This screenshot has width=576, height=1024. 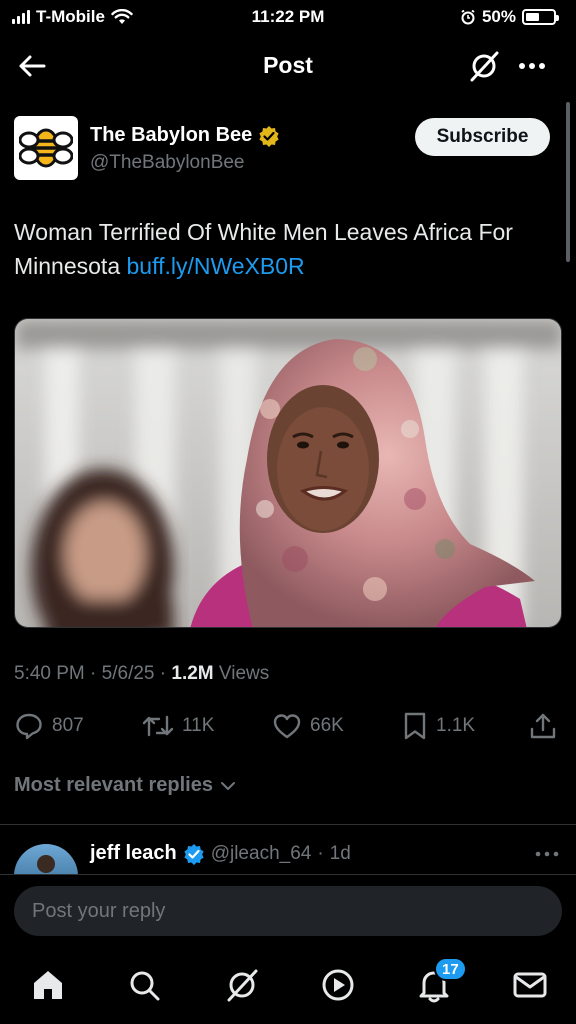 I want to click on share-button, so click(x=543, y=726).